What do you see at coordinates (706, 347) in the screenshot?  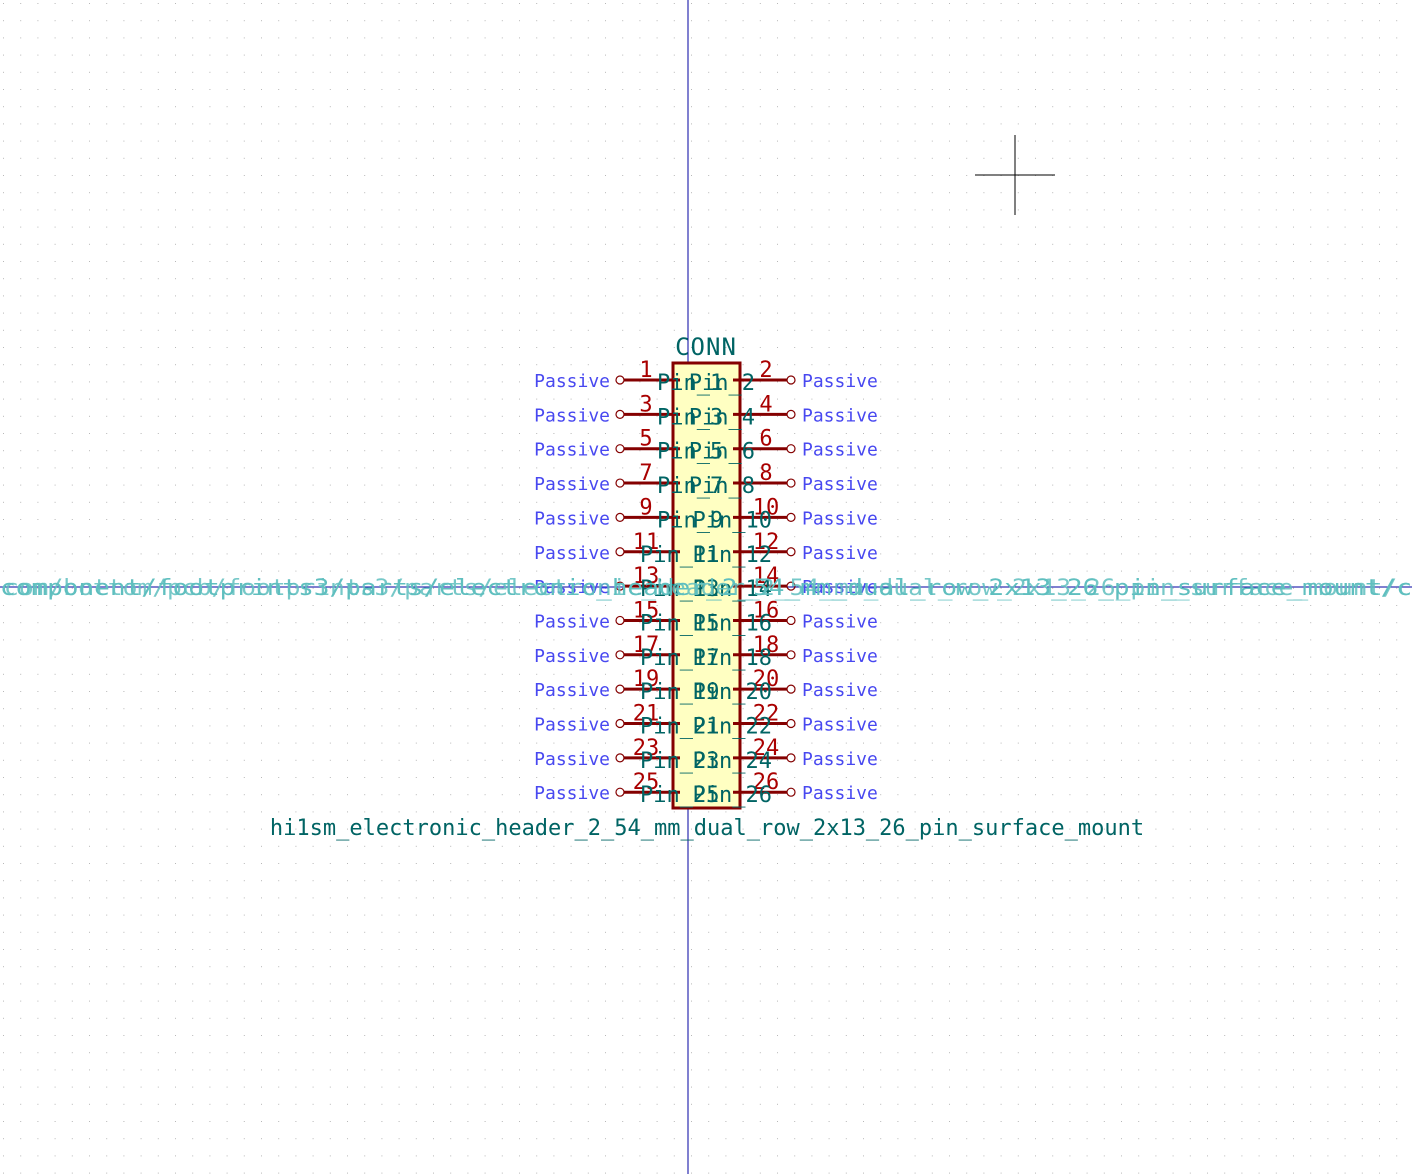 I see `reference-field: CONN` at bounding box center [706, 347].